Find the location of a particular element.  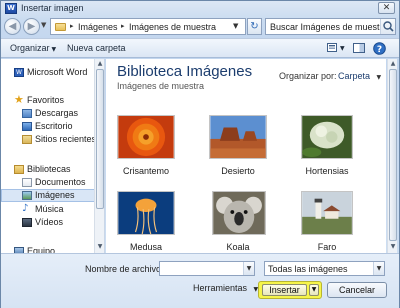

sidebar-item-label: Música is located at coordinates (49, 209).